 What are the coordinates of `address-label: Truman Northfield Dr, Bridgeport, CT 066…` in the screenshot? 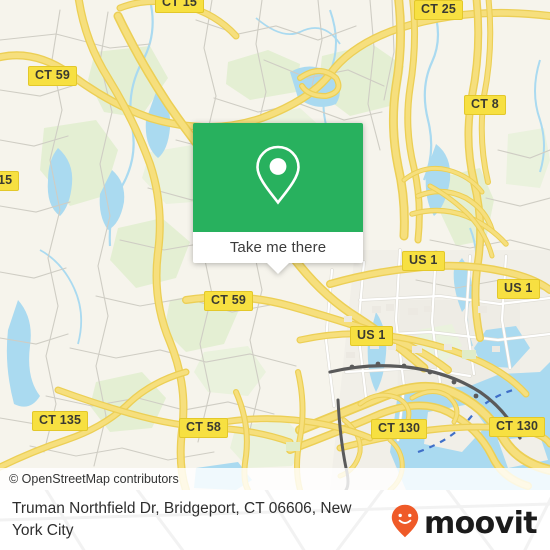 It's located at (182, 519).